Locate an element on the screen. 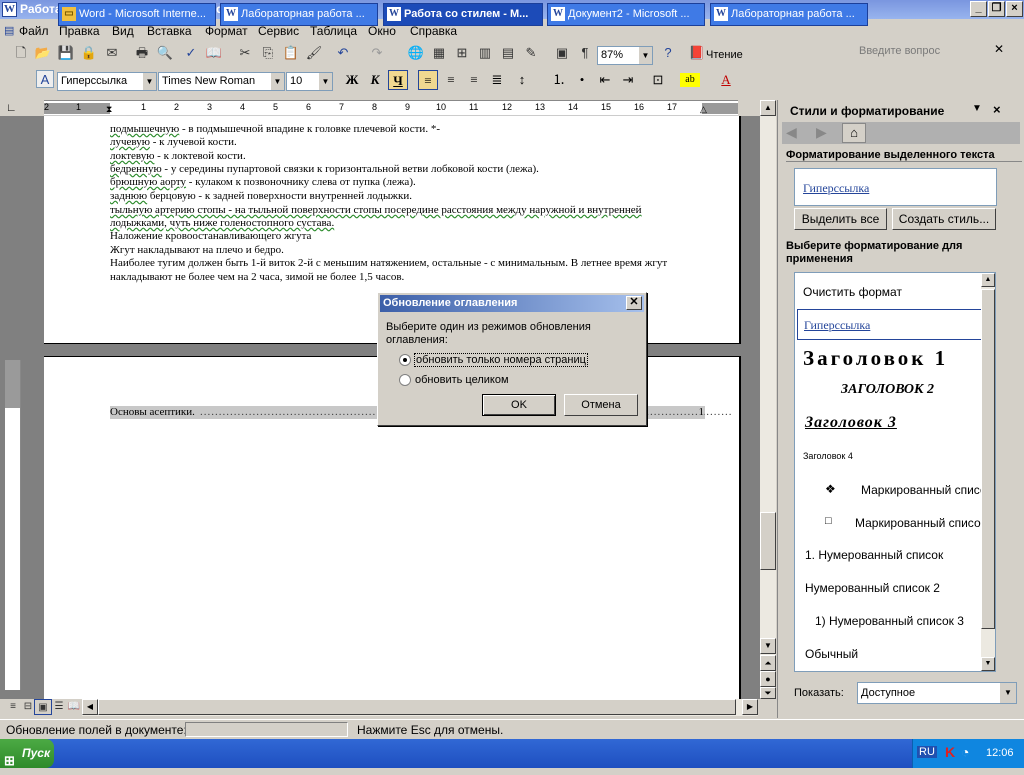 This screenshot has width=1024, height=775. selected-style-box: Гиперссылка is located at coordinates (895, 187).